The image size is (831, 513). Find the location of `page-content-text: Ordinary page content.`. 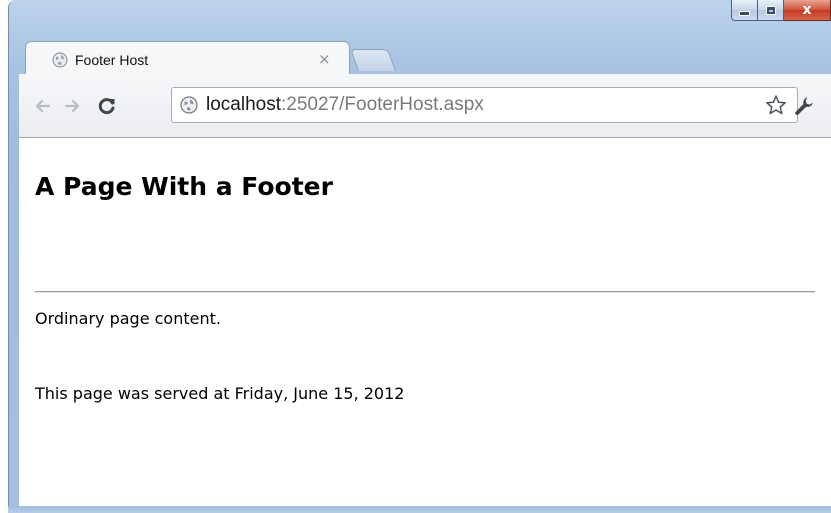

page-content-text: Ordinary page content. is located at coordinates (128, 318).